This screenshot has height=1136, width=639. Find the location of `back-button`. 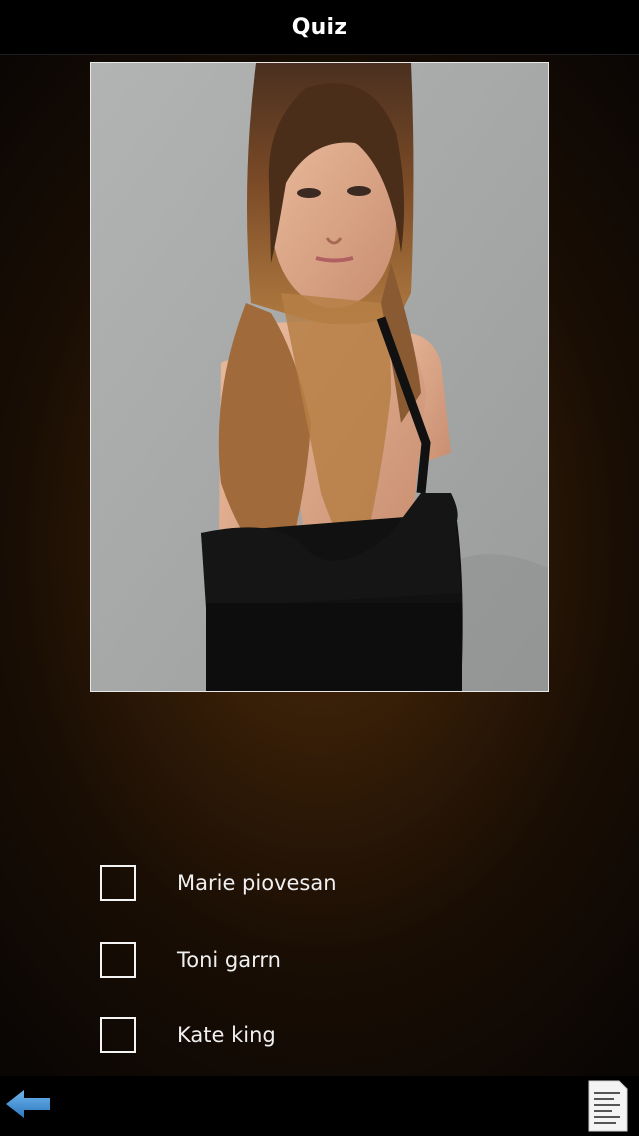

back-button is located at coordinates (28, 1104).